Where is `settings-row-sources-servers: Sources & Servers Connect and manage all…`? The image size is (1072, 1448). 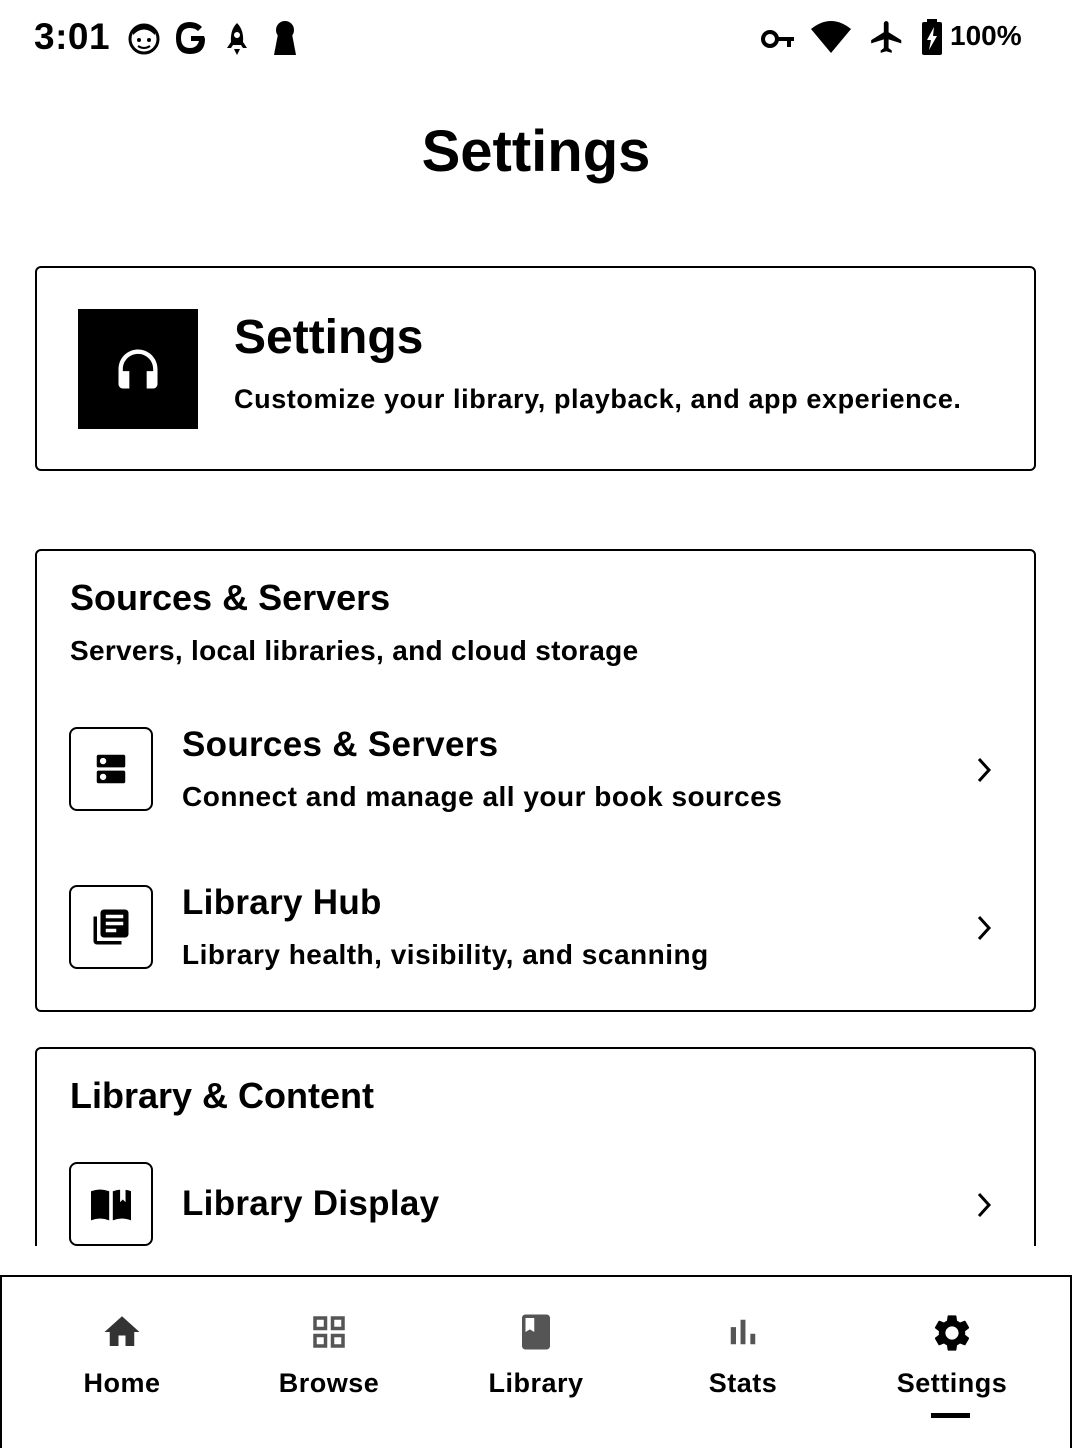
settings-row-sources-servers: Sources & Servers Connect and manage all… is located at coordinates (535, 781).